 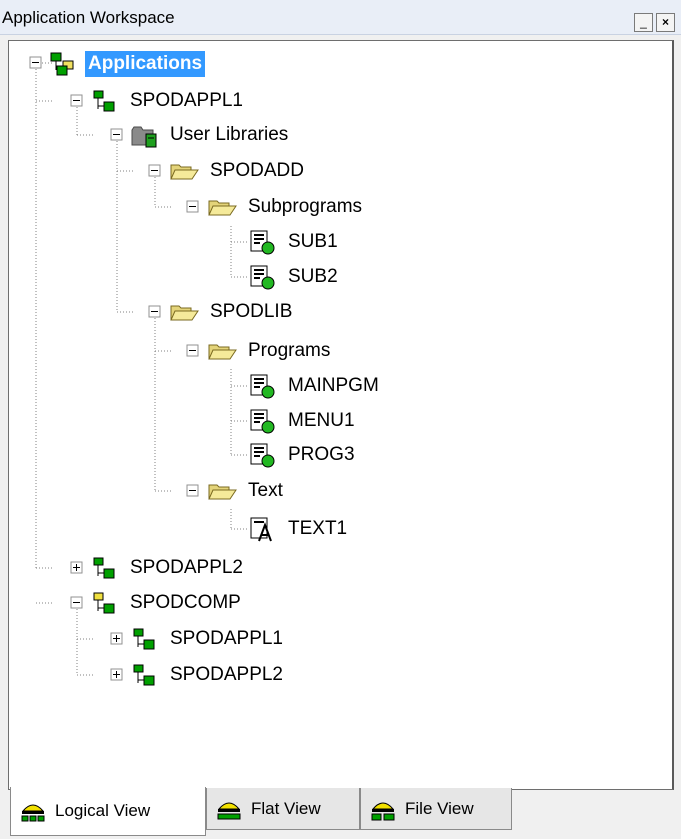 I want to click on tree-node-menu1: MENU1, so click(x=302, y=421).